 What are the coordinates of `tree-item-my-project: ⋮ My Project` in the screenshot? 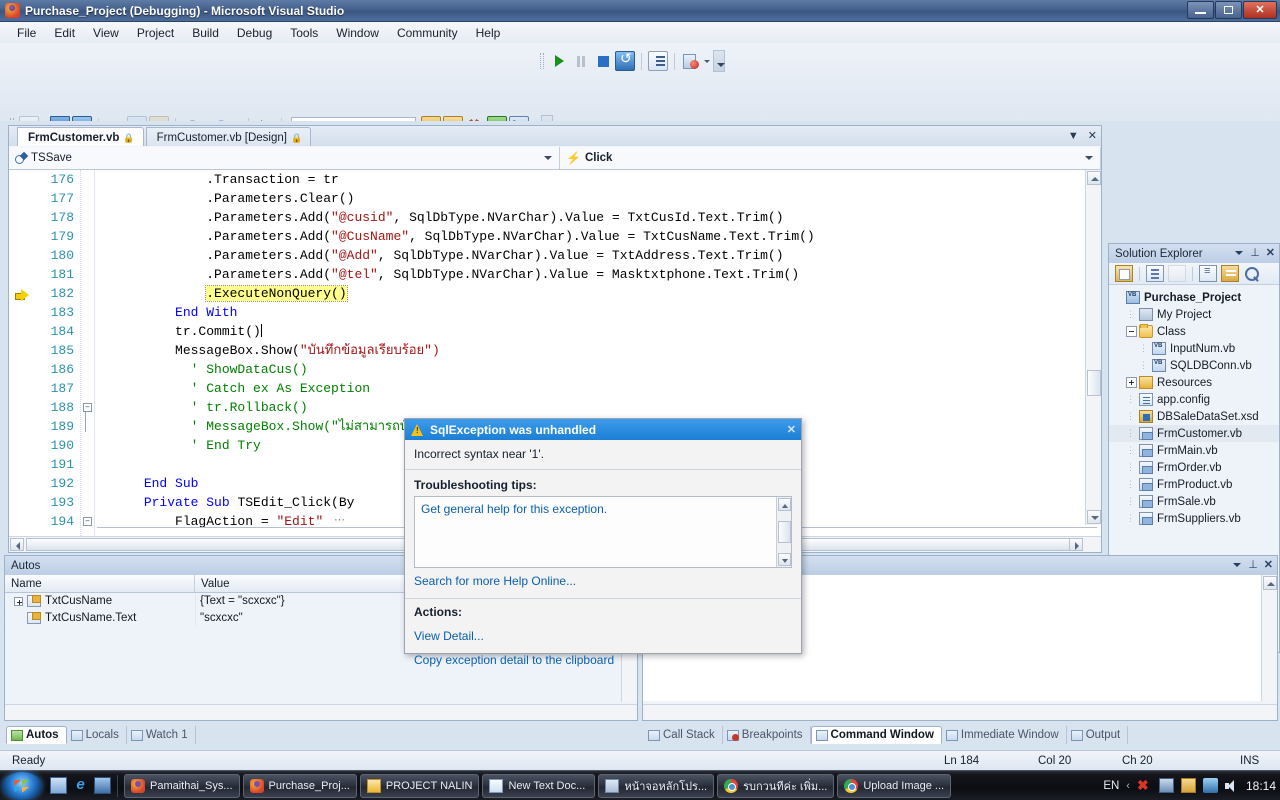 It's located at (1194, 314).